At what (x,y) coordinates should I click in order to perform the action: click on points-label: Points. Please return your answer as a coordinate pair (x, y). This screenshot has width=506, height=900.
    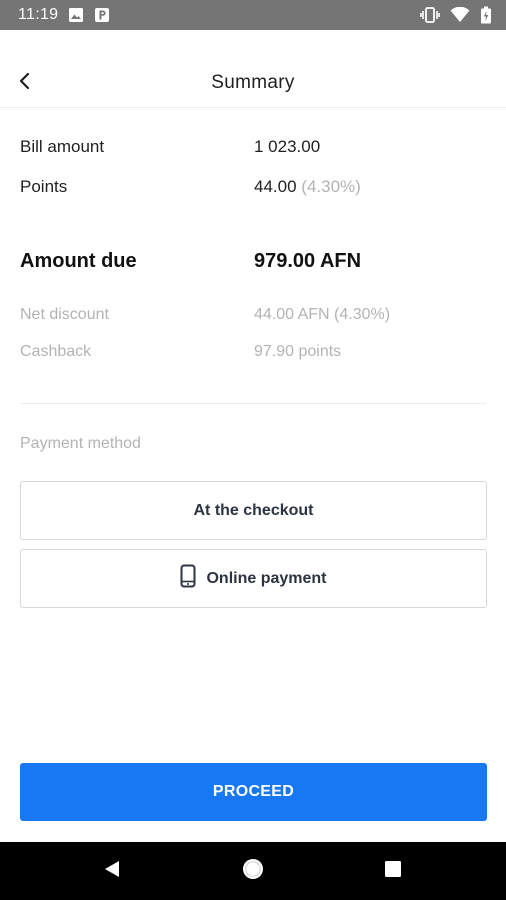
    Looking at the image, I should click on (44, 186).